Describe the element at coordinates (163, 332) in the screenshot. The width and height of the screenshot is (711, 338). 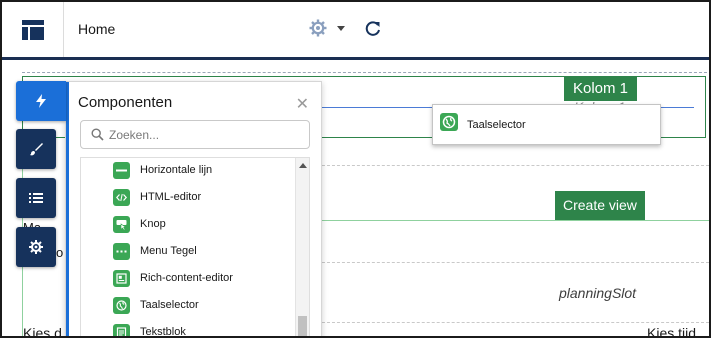
I see `list-item-label: Tekstblok` at that location.